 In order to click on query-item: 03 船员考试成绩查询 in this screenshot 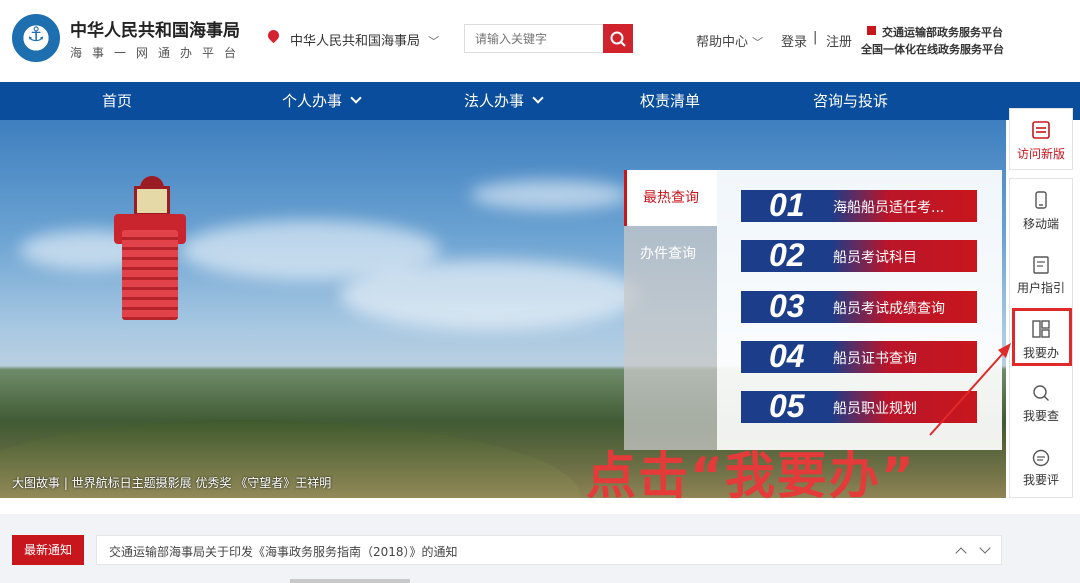, I will do `click(859, 306)`.